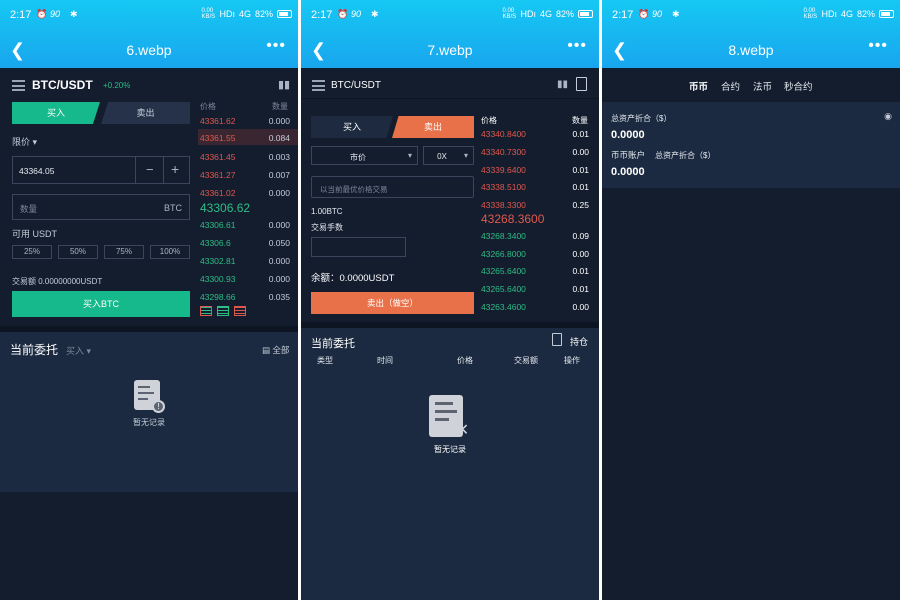  What do you see at coordinates (215, 243) in the screenshot?
I see `bid-price: 43306.6` at bounding box center [215, 243].